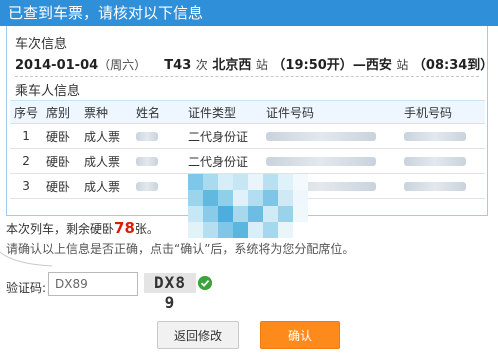  I want to click on check-icon, so click(205, 283).